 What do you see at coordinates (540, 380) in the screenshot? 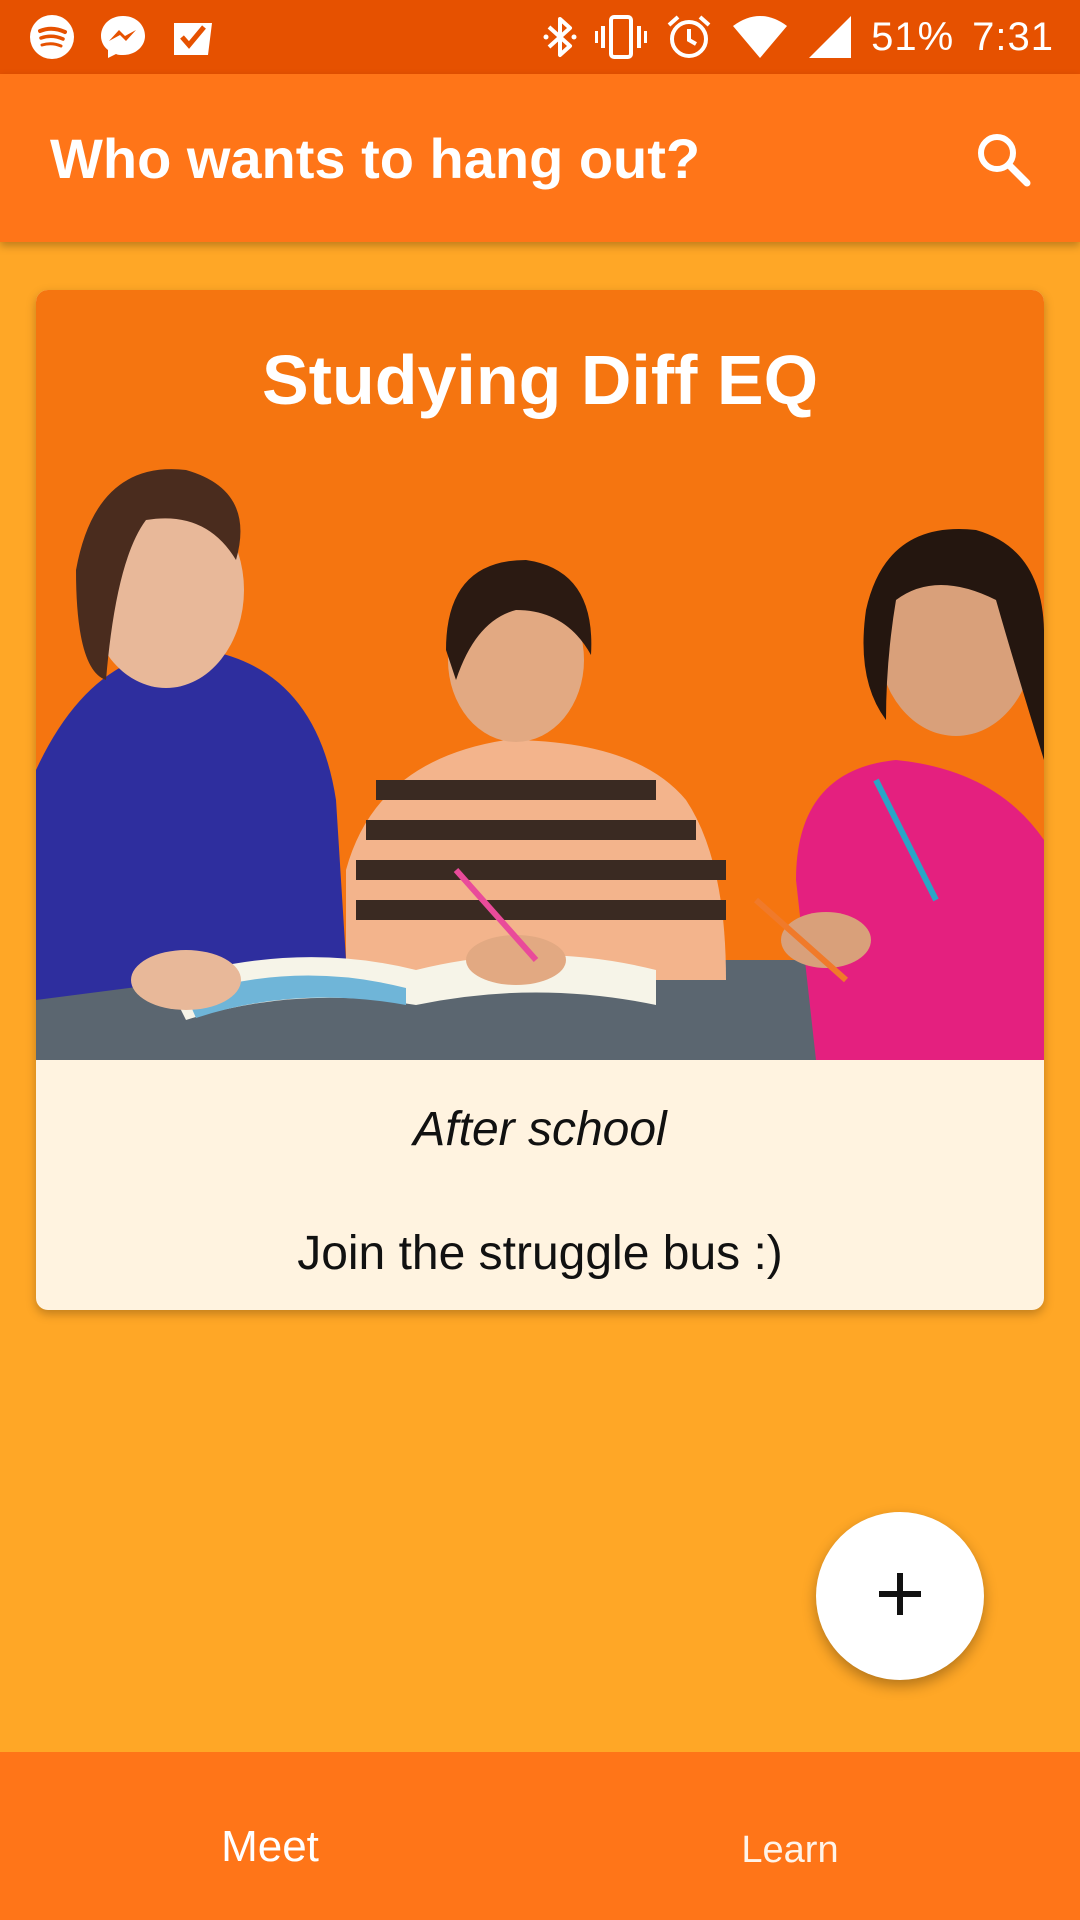
I see `card-title: Studying Diff EQ` at bounding box center [540, 380].